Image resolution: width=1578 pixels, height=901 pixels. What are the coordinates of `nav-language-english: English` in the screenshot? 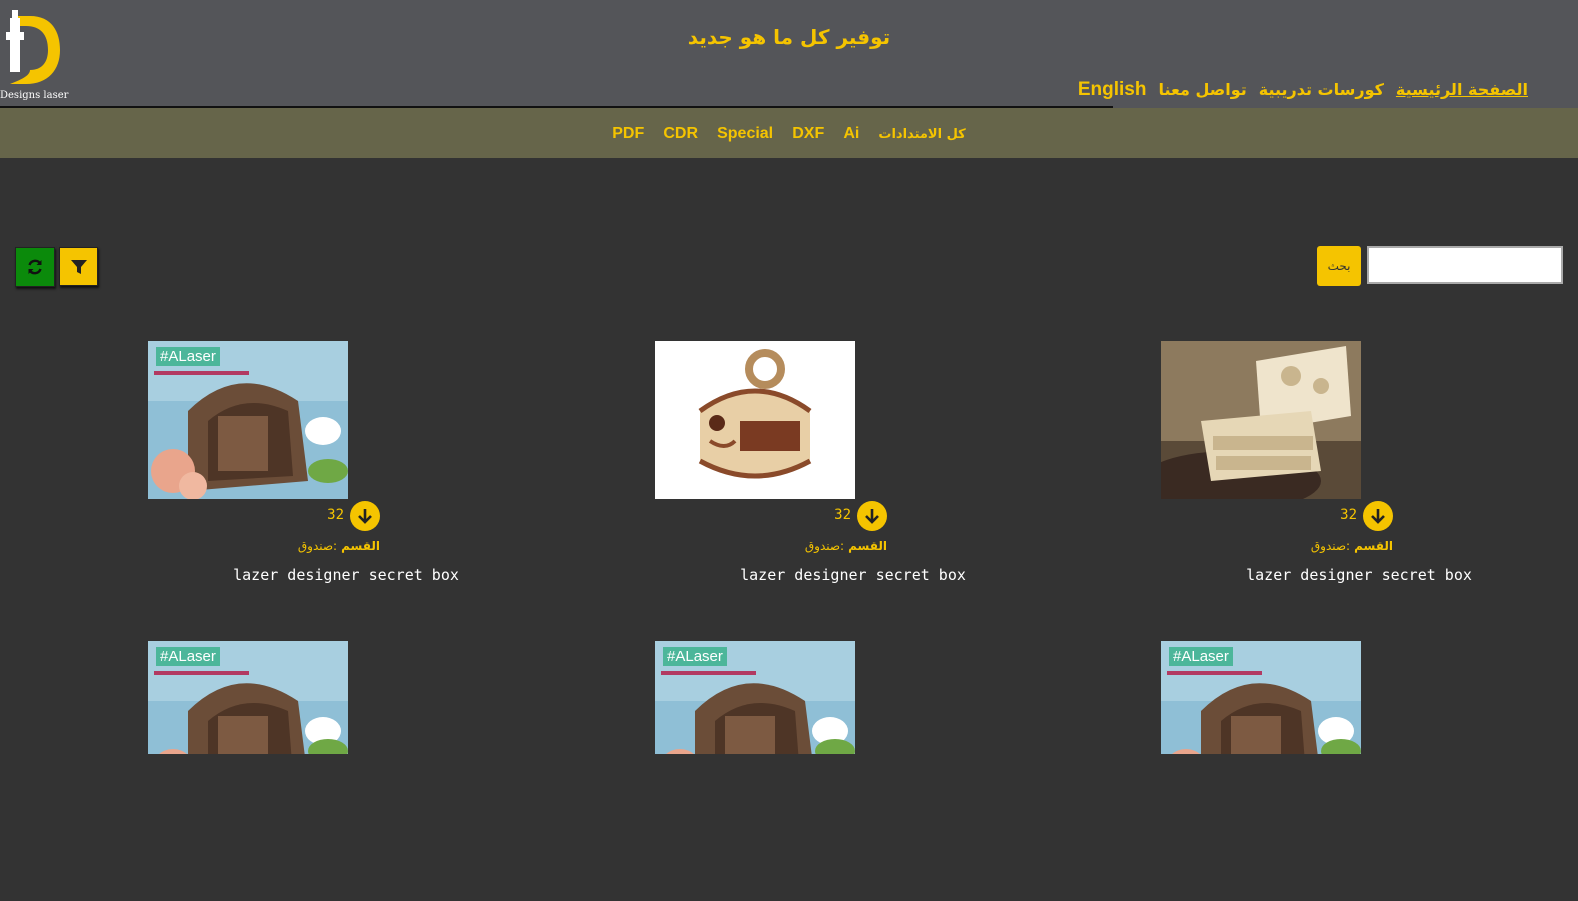 It's located at (1112, 90).